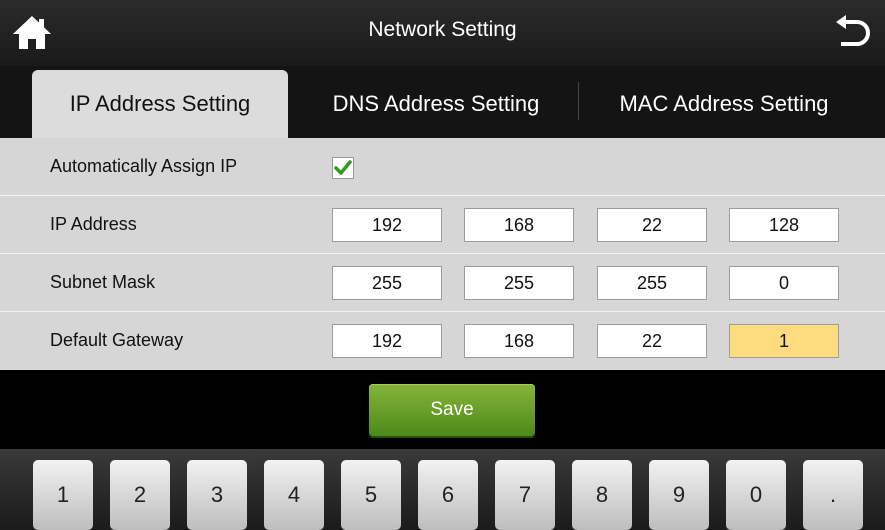  I want to click on subnet-mask-row: Subnet Mask 255 255 255 0, so click(442, 283).